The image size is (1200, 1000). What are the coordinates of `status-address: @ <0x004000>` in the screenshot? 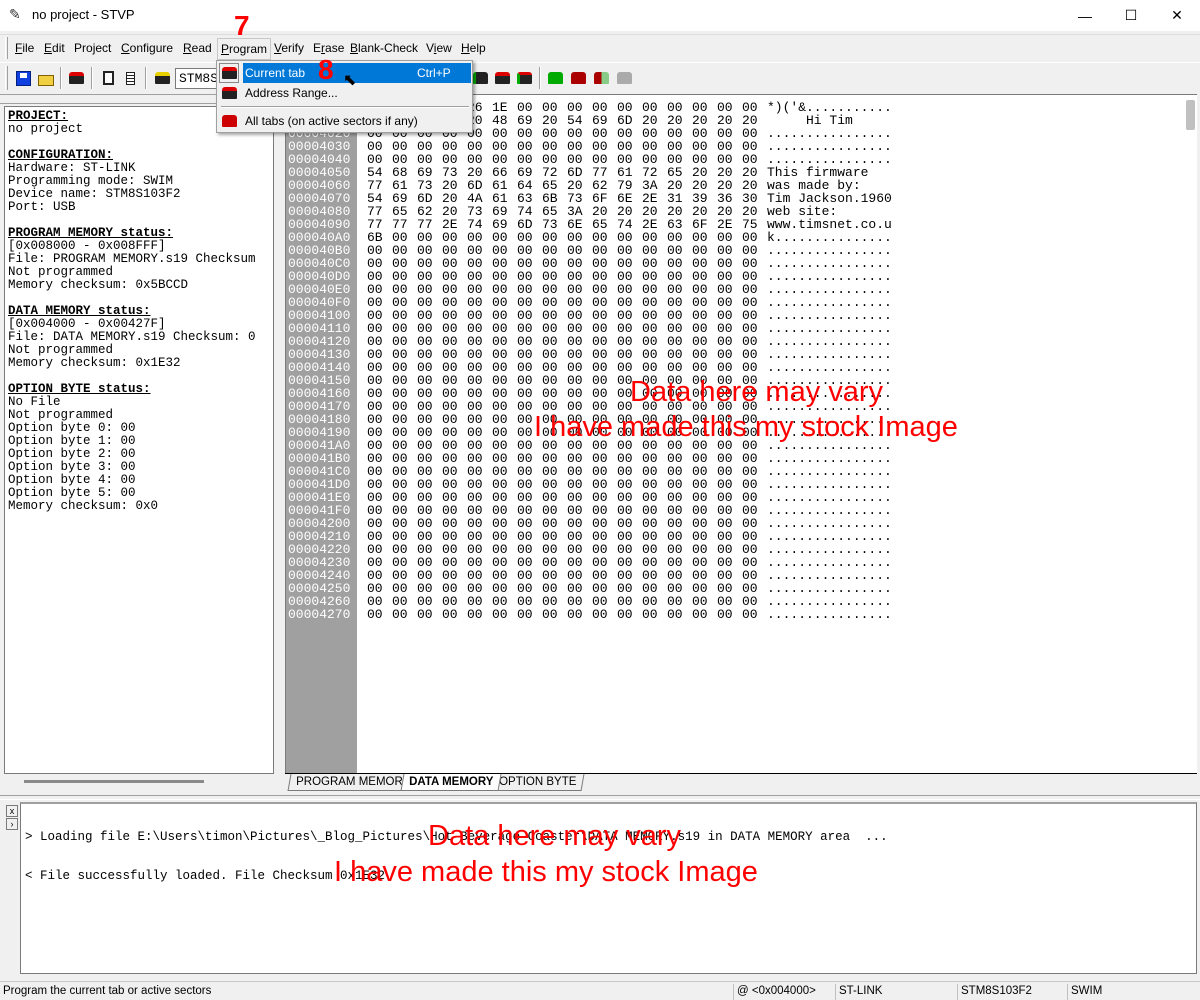 It's located at (783, 992).